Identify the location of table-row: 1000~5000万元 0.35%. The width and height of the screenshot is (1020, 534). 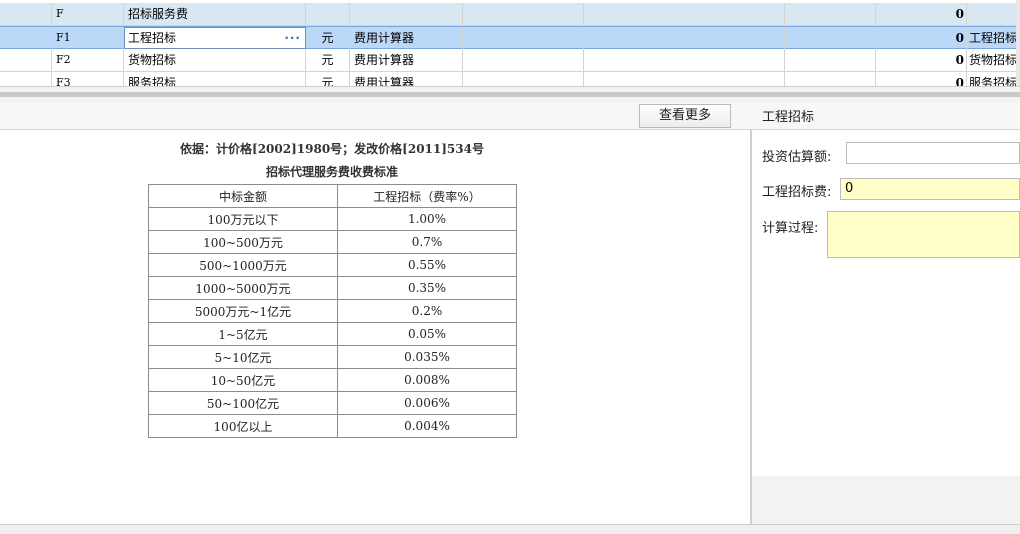
(332, 288).